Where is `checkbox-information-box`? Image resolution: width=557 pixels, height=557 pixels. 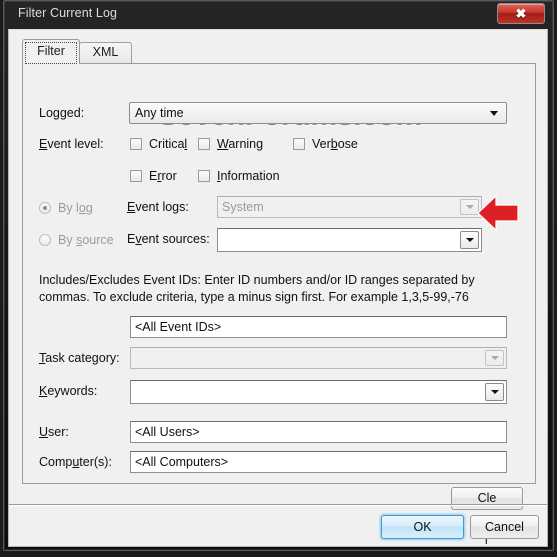 checkbox-information-box is located at coordinates (204, 176).